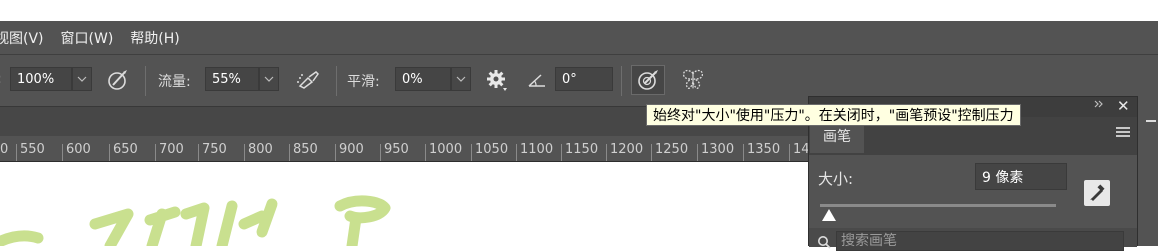 This screenshot has height=251, width=1158. Describe the element at coordinates (824, 242) in the screenshot. I see `search-icon` at that location.